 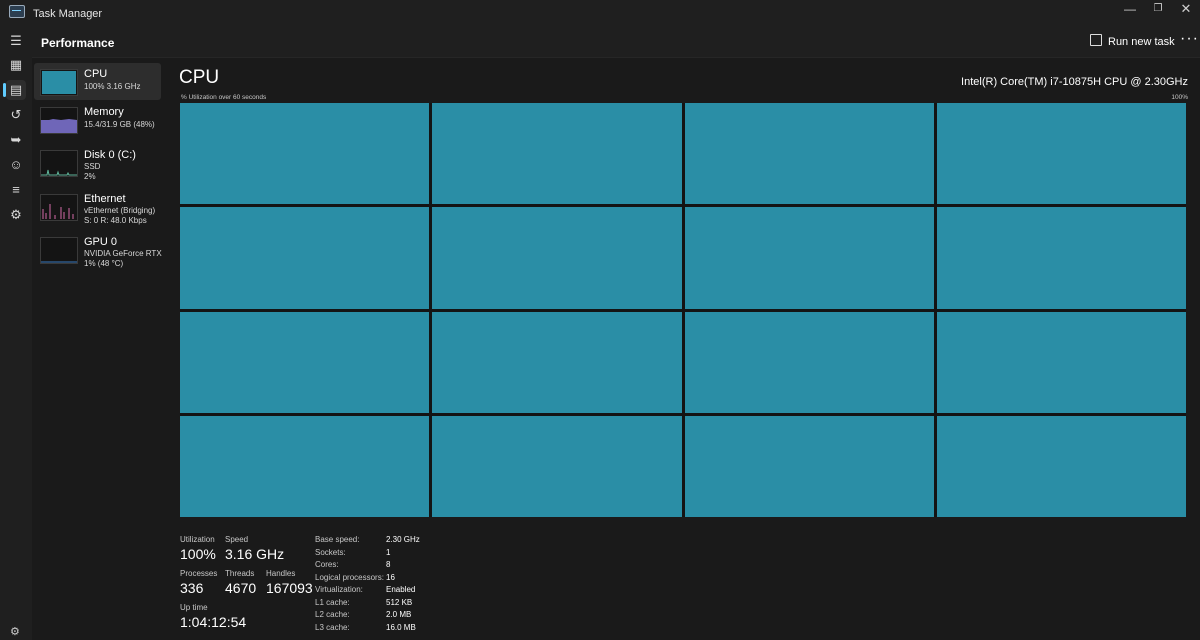 I want to click on spec-value: 512 KB, so click(x=399, y=602).